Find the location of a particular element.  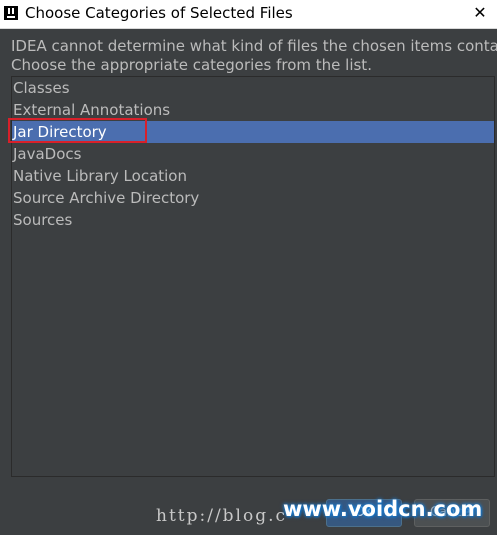

list-item-source-archive-directory: Source Archive Directory is located at coordinates (253, 198).